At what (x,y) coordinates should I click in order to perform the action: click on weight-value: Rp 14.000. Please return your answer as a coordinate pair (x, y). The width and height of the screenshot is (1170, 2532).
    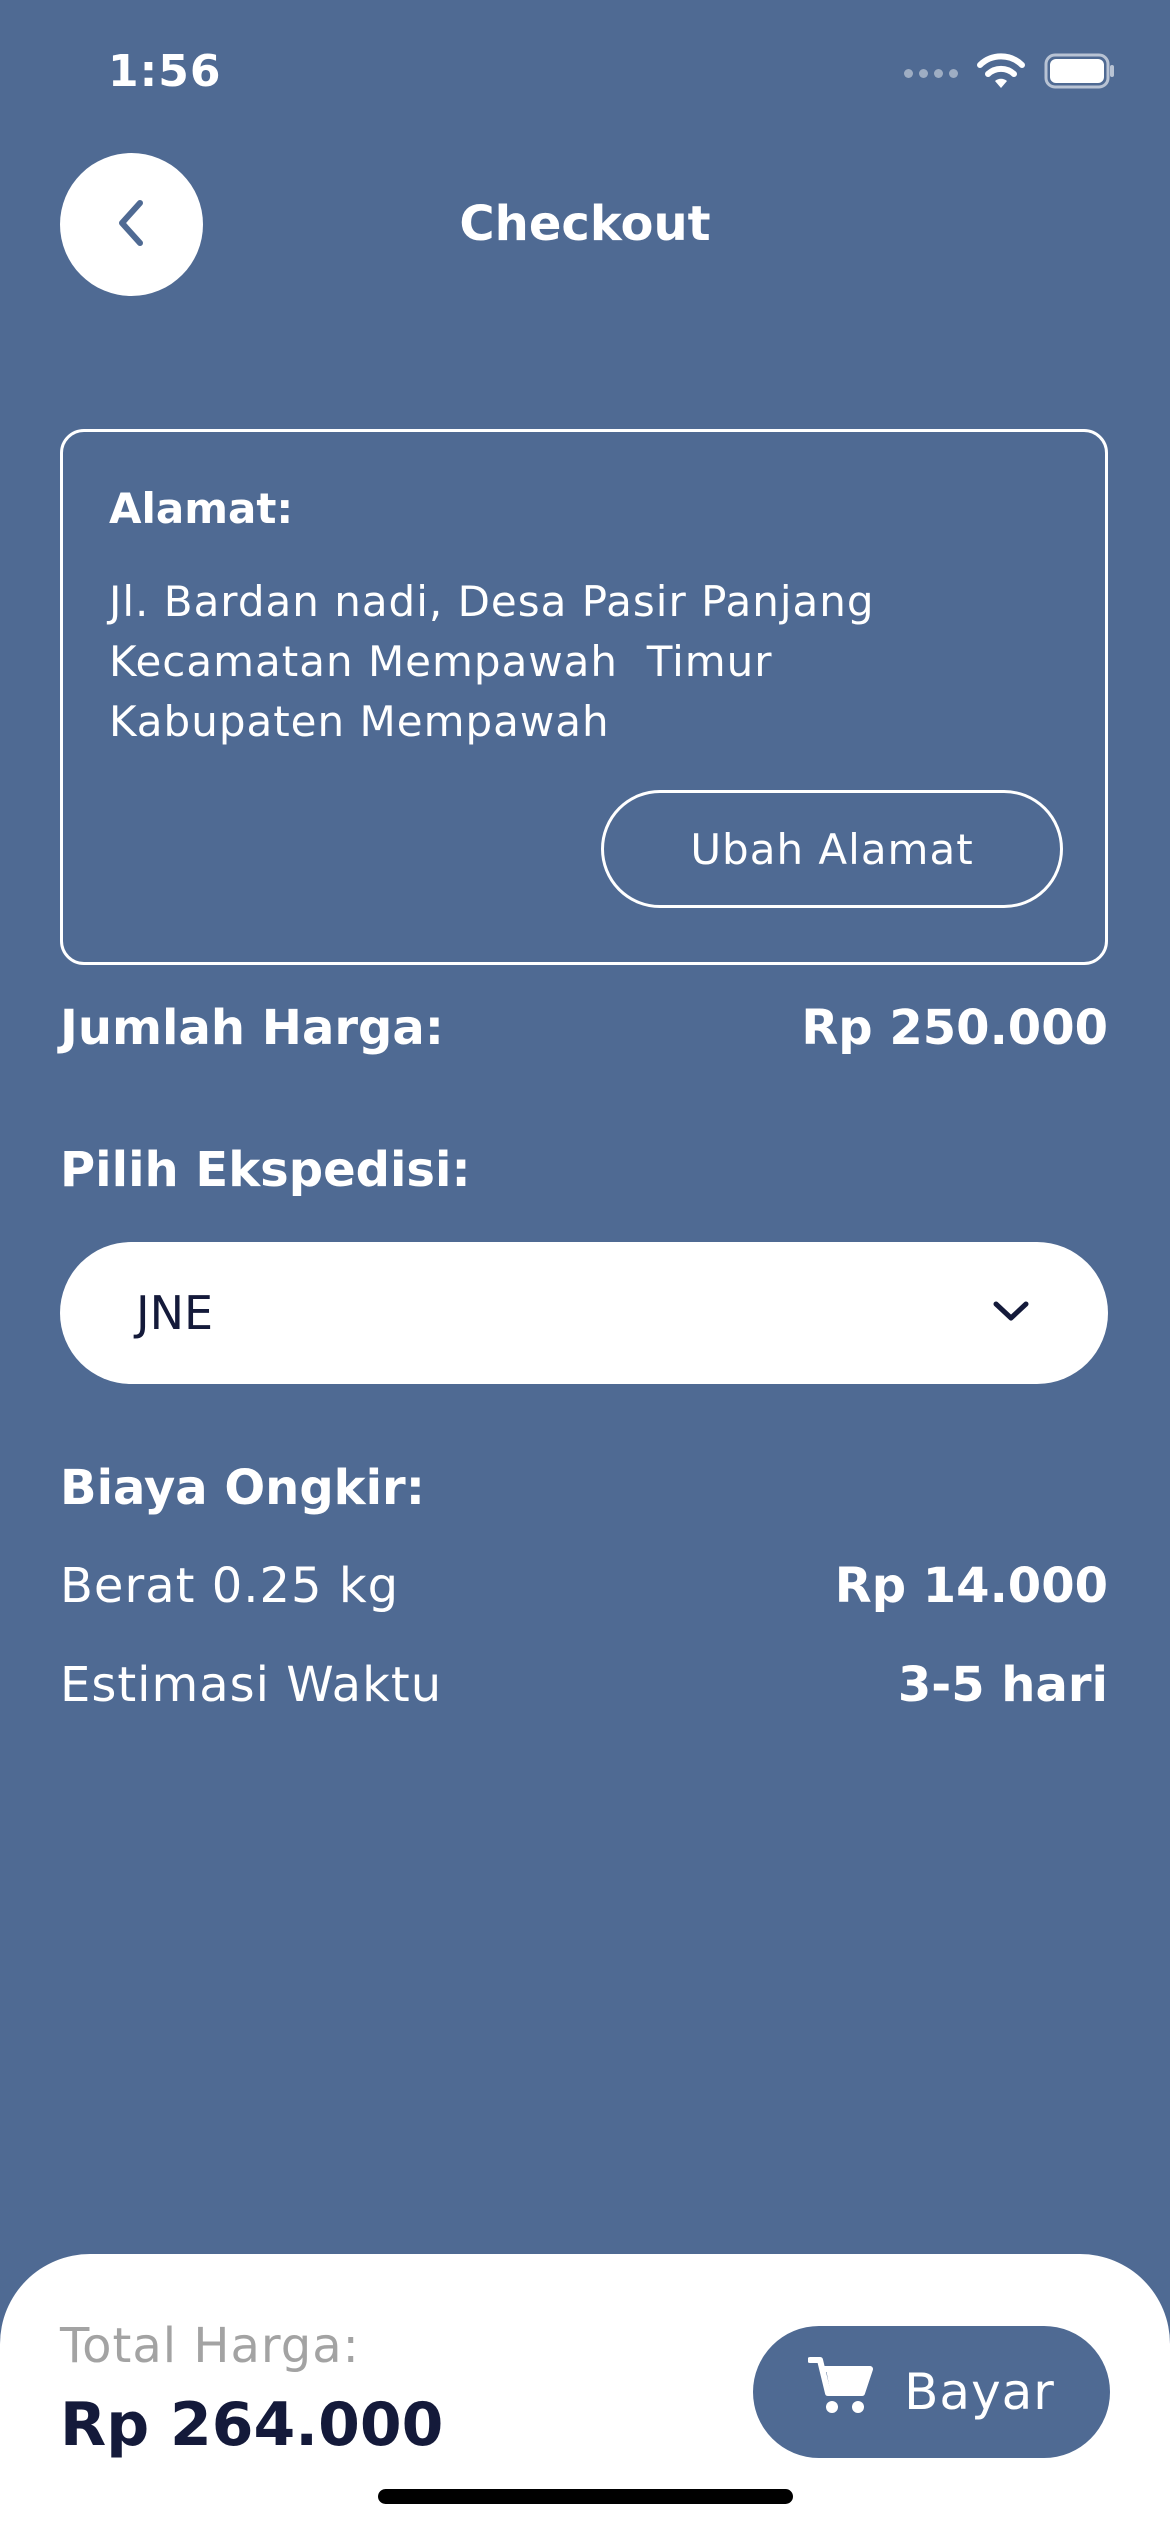
    Looking at the image, I should click on (971, 1586).